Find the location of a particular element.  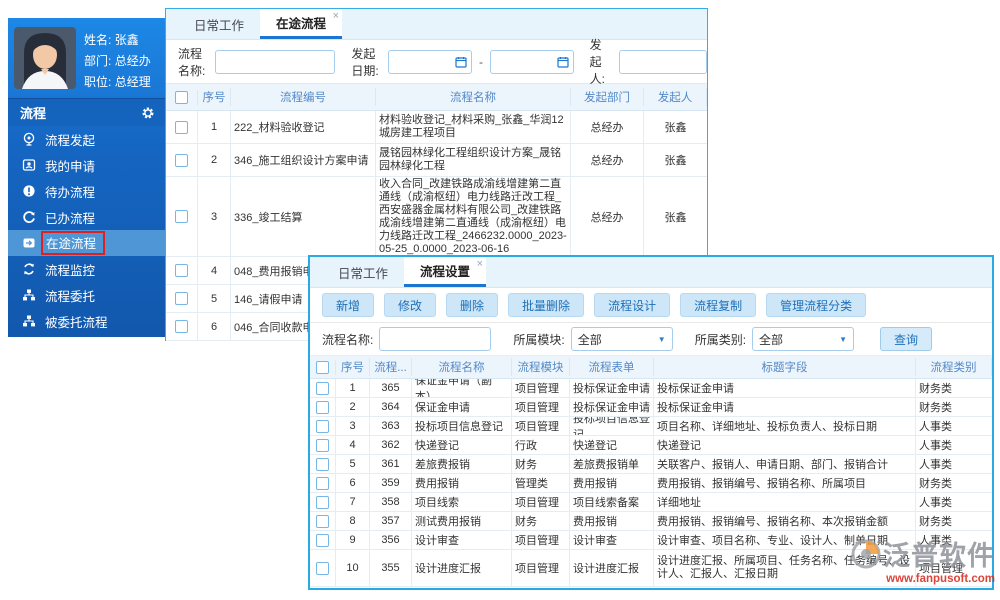

cell-name: 测试费用报销 is located at coordinates (462, 521).